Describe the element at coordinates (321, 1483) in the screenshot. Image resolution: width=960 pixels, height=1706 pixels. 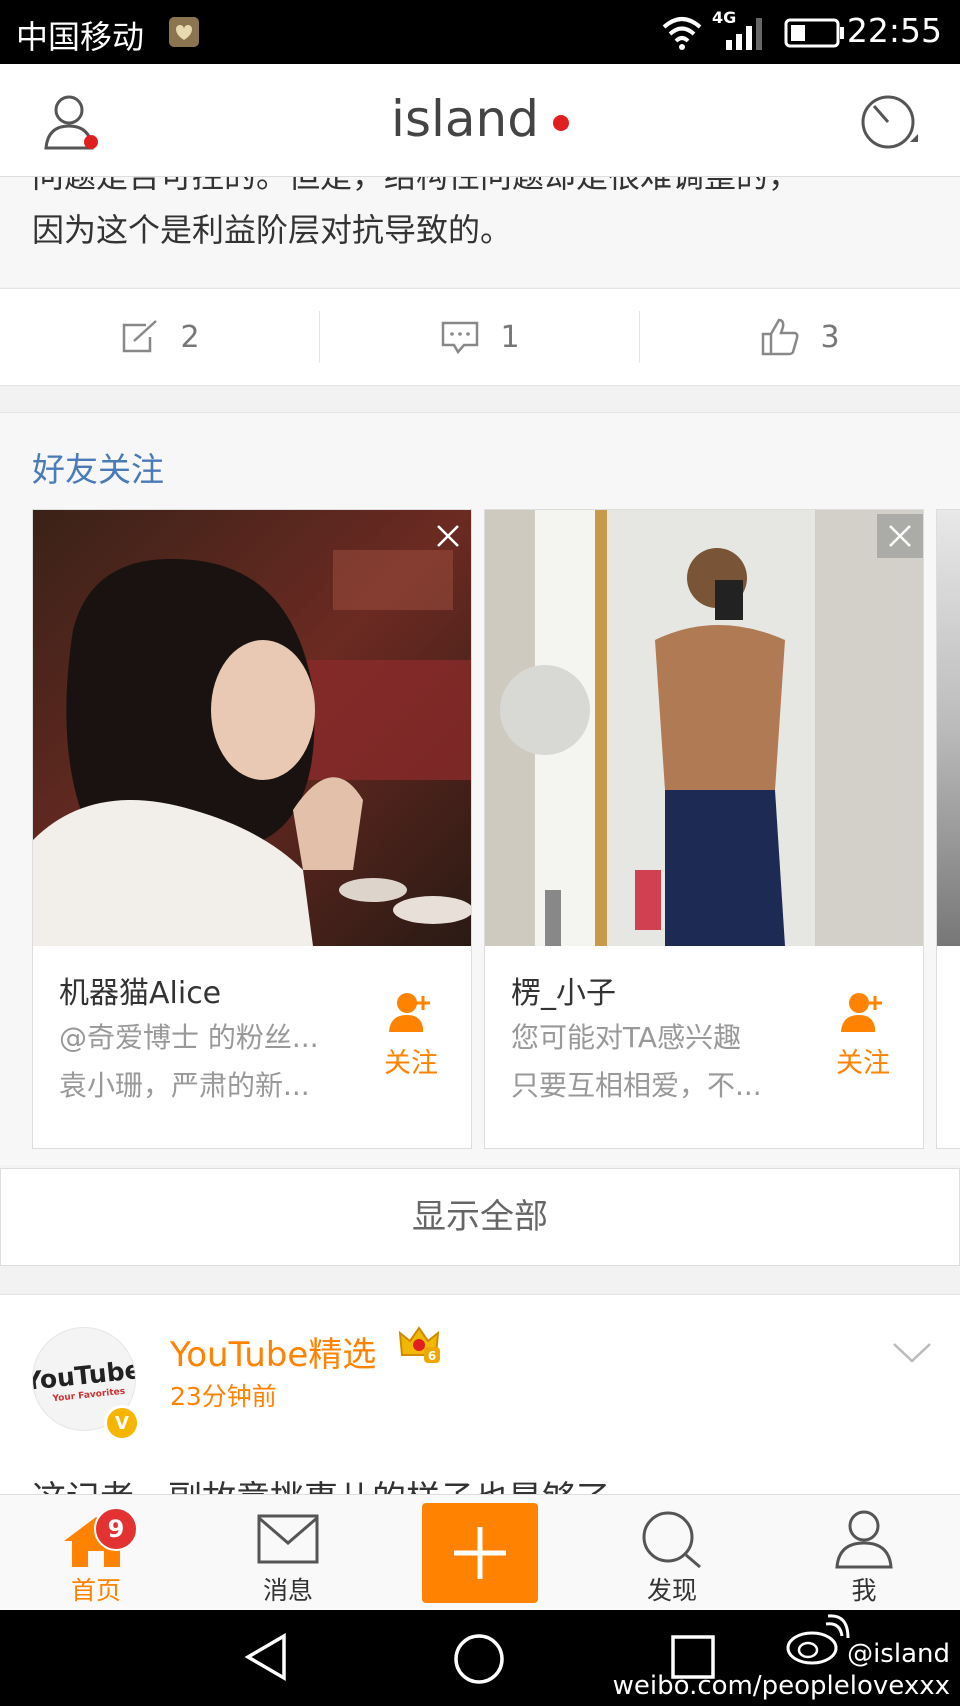
I see `post-text: 这记者一副故意挑事儿的样子也是够了` at that location.